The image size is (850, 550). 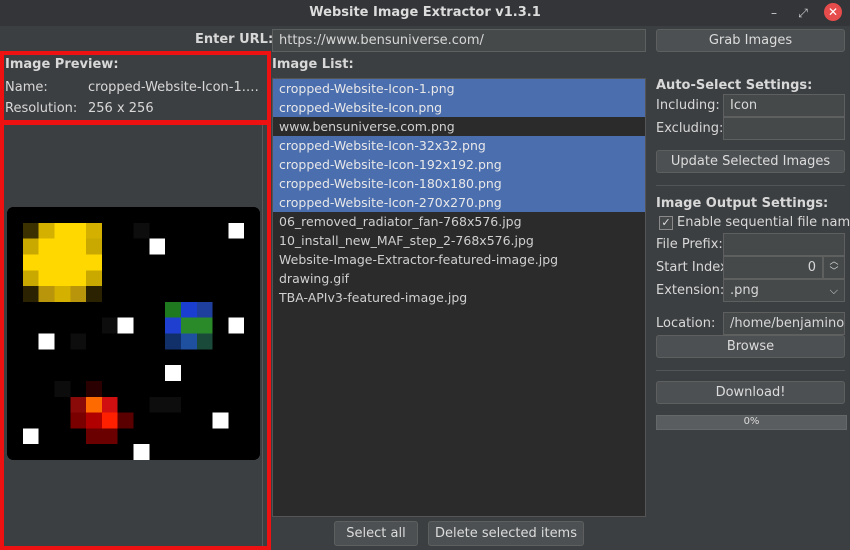 What do you see at coordinates (834, 272) in the screenshot?
I see `spin-down-icon: ﹀` at bounding box center [834, 272].